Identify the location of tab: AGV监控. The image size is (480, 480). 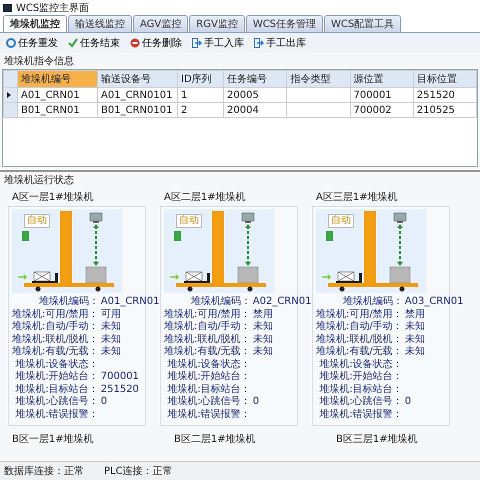
(160, 23).